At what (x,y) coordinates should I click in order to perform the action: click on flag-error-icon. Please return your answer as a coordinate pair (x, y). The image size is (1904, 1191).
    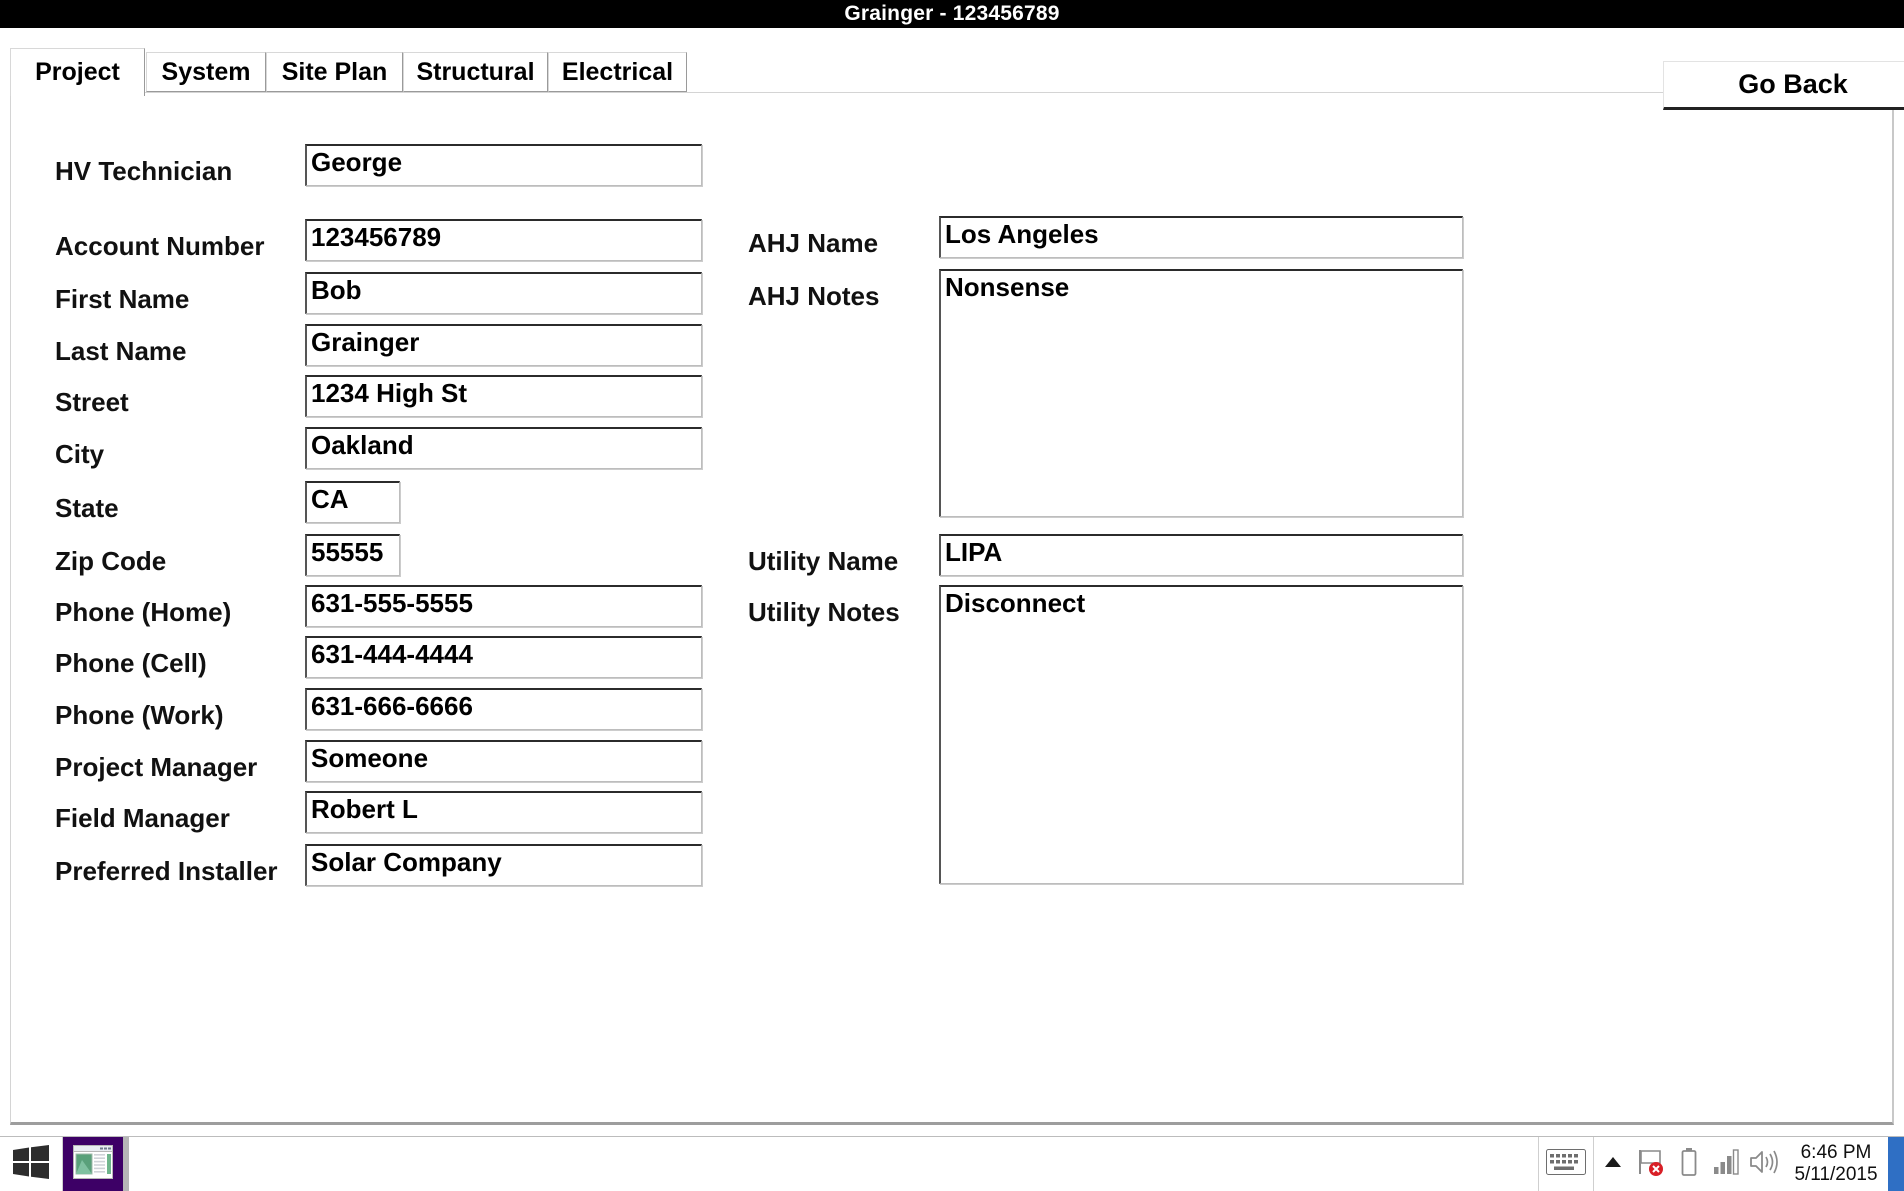
    Looking at the image, I should click on (1651, 1164).